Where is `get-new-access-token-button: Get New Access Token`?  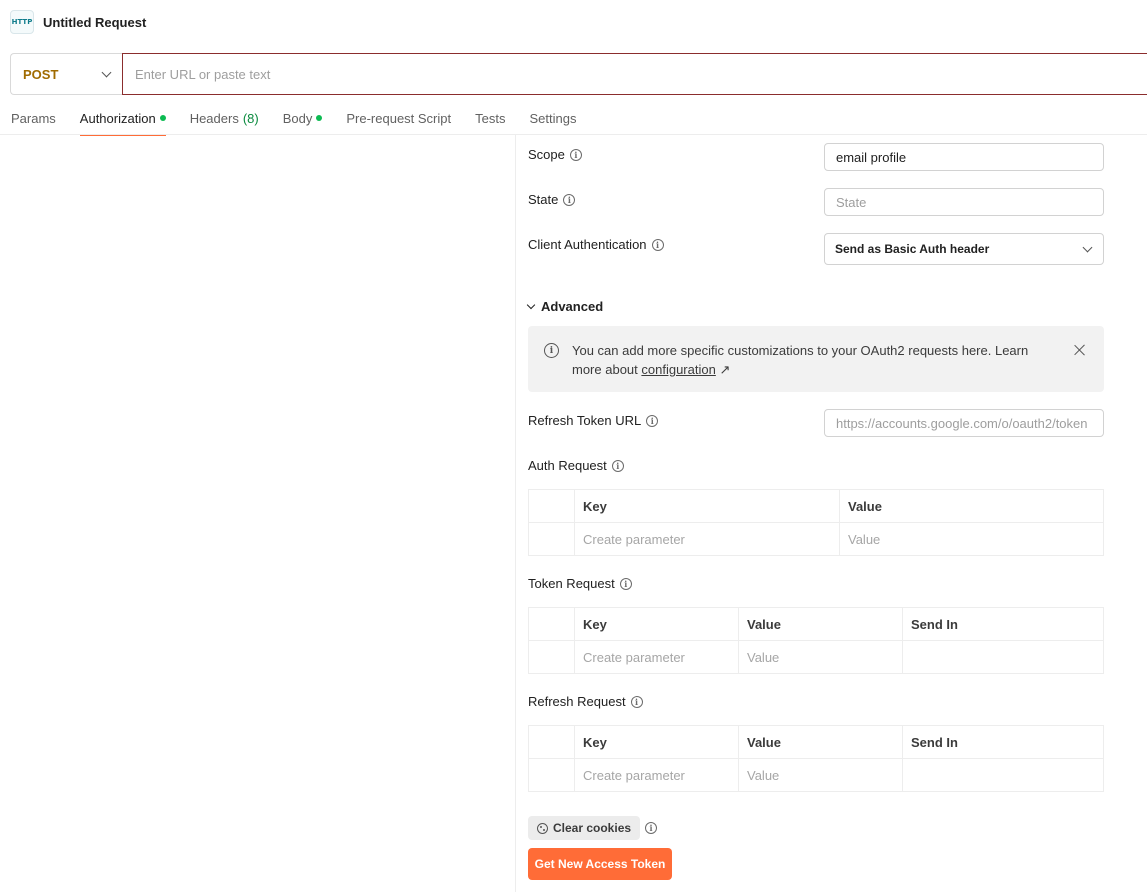 get-new-access-token-button: Get New Access Token is located at coordinates (600, 864).